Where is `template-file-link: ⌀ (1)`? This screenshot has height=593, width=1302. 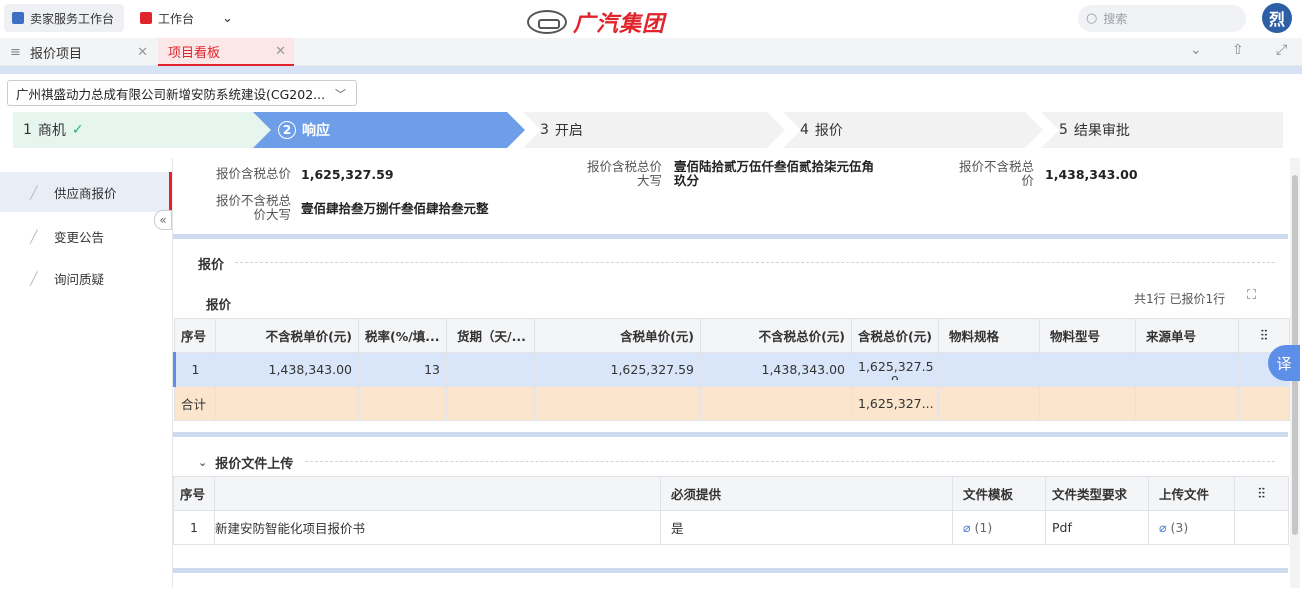
template-file-link: ⌀ (1) is located at coordinates (999, 527).